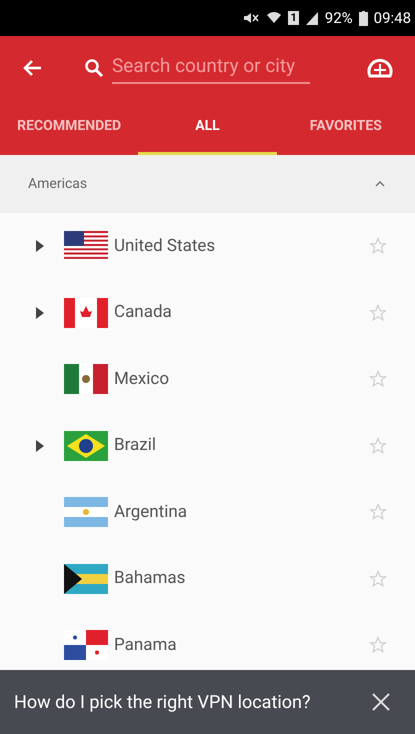 This screenshot has height=734, width=415. What do you see at coordinates (143, 312) in the screenshot?
I see `country-name: Canada` at bounding box center [143, 312].